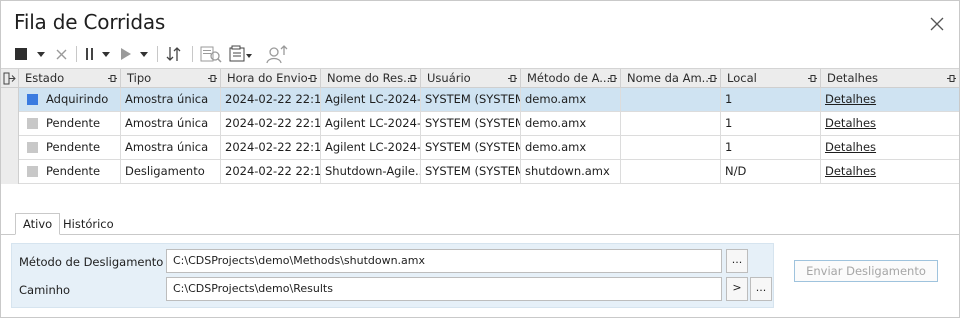 This screenshot has width=960, height=318. Describe the element at coordinates (571, 172) in the screenshot. I see `cell-metodo: shutdown.amx` at that location.